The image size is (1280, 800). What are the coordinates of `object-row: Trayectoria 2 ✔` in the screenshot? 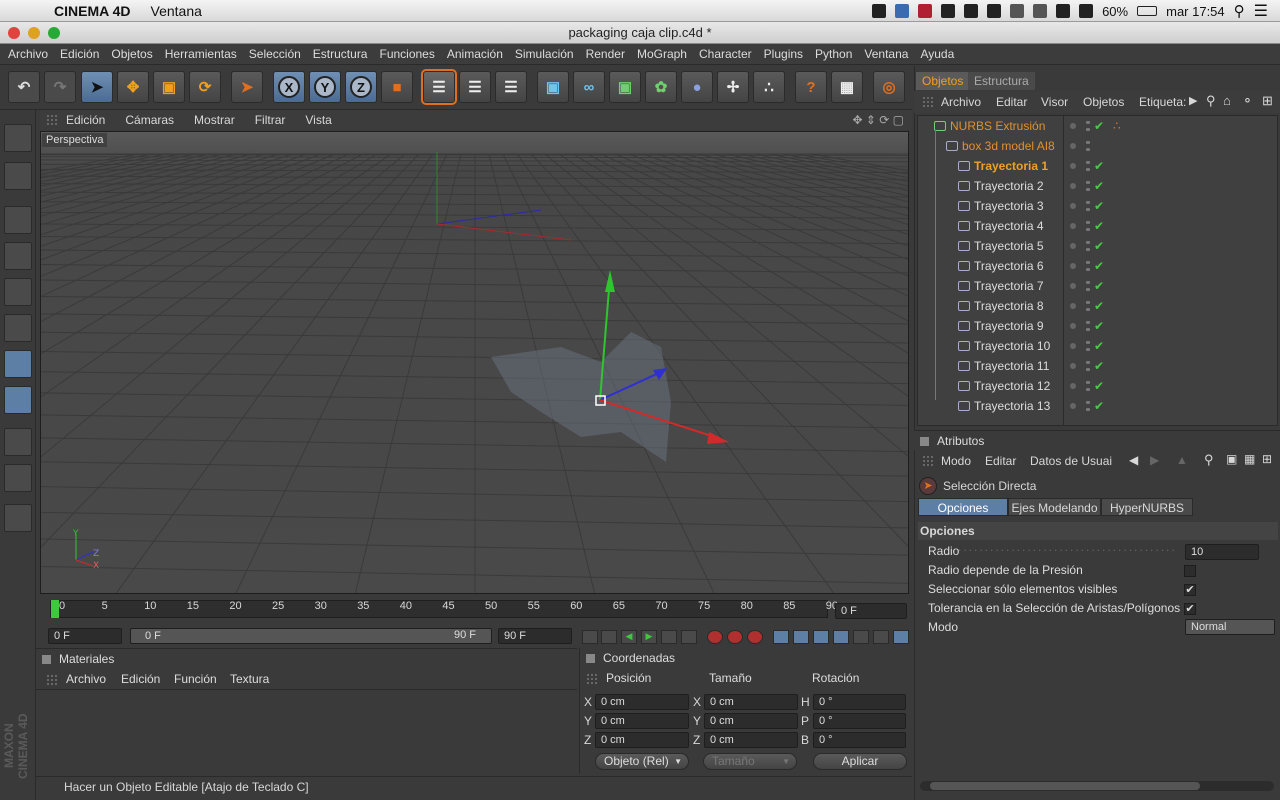 It's located at (1098, 186).